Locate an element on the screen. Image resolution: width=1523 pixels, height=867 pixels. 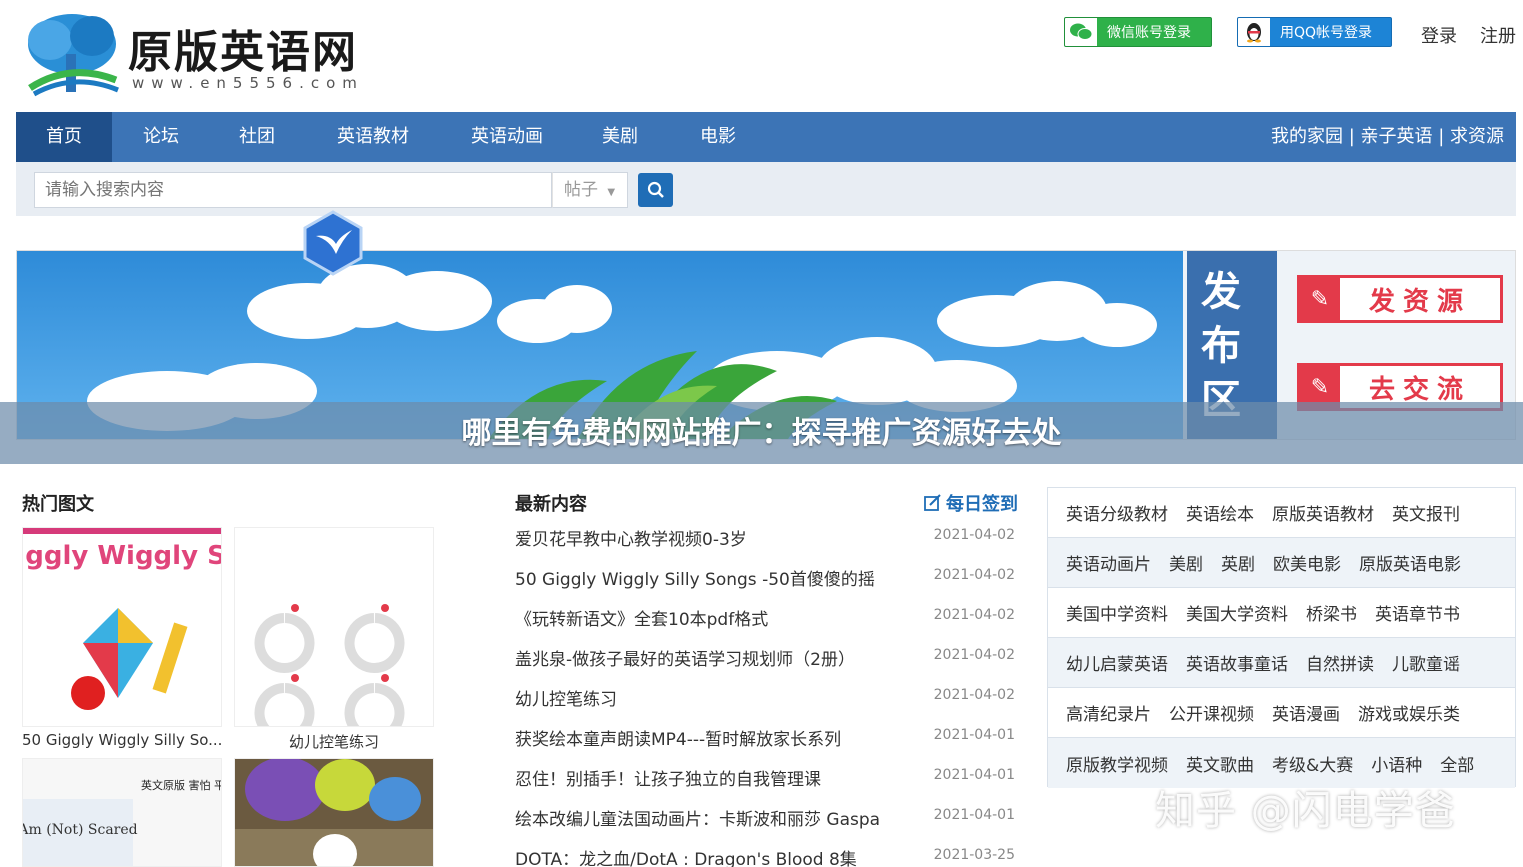
category-link: 自然拼读 is located at coordinates (1340, 662).